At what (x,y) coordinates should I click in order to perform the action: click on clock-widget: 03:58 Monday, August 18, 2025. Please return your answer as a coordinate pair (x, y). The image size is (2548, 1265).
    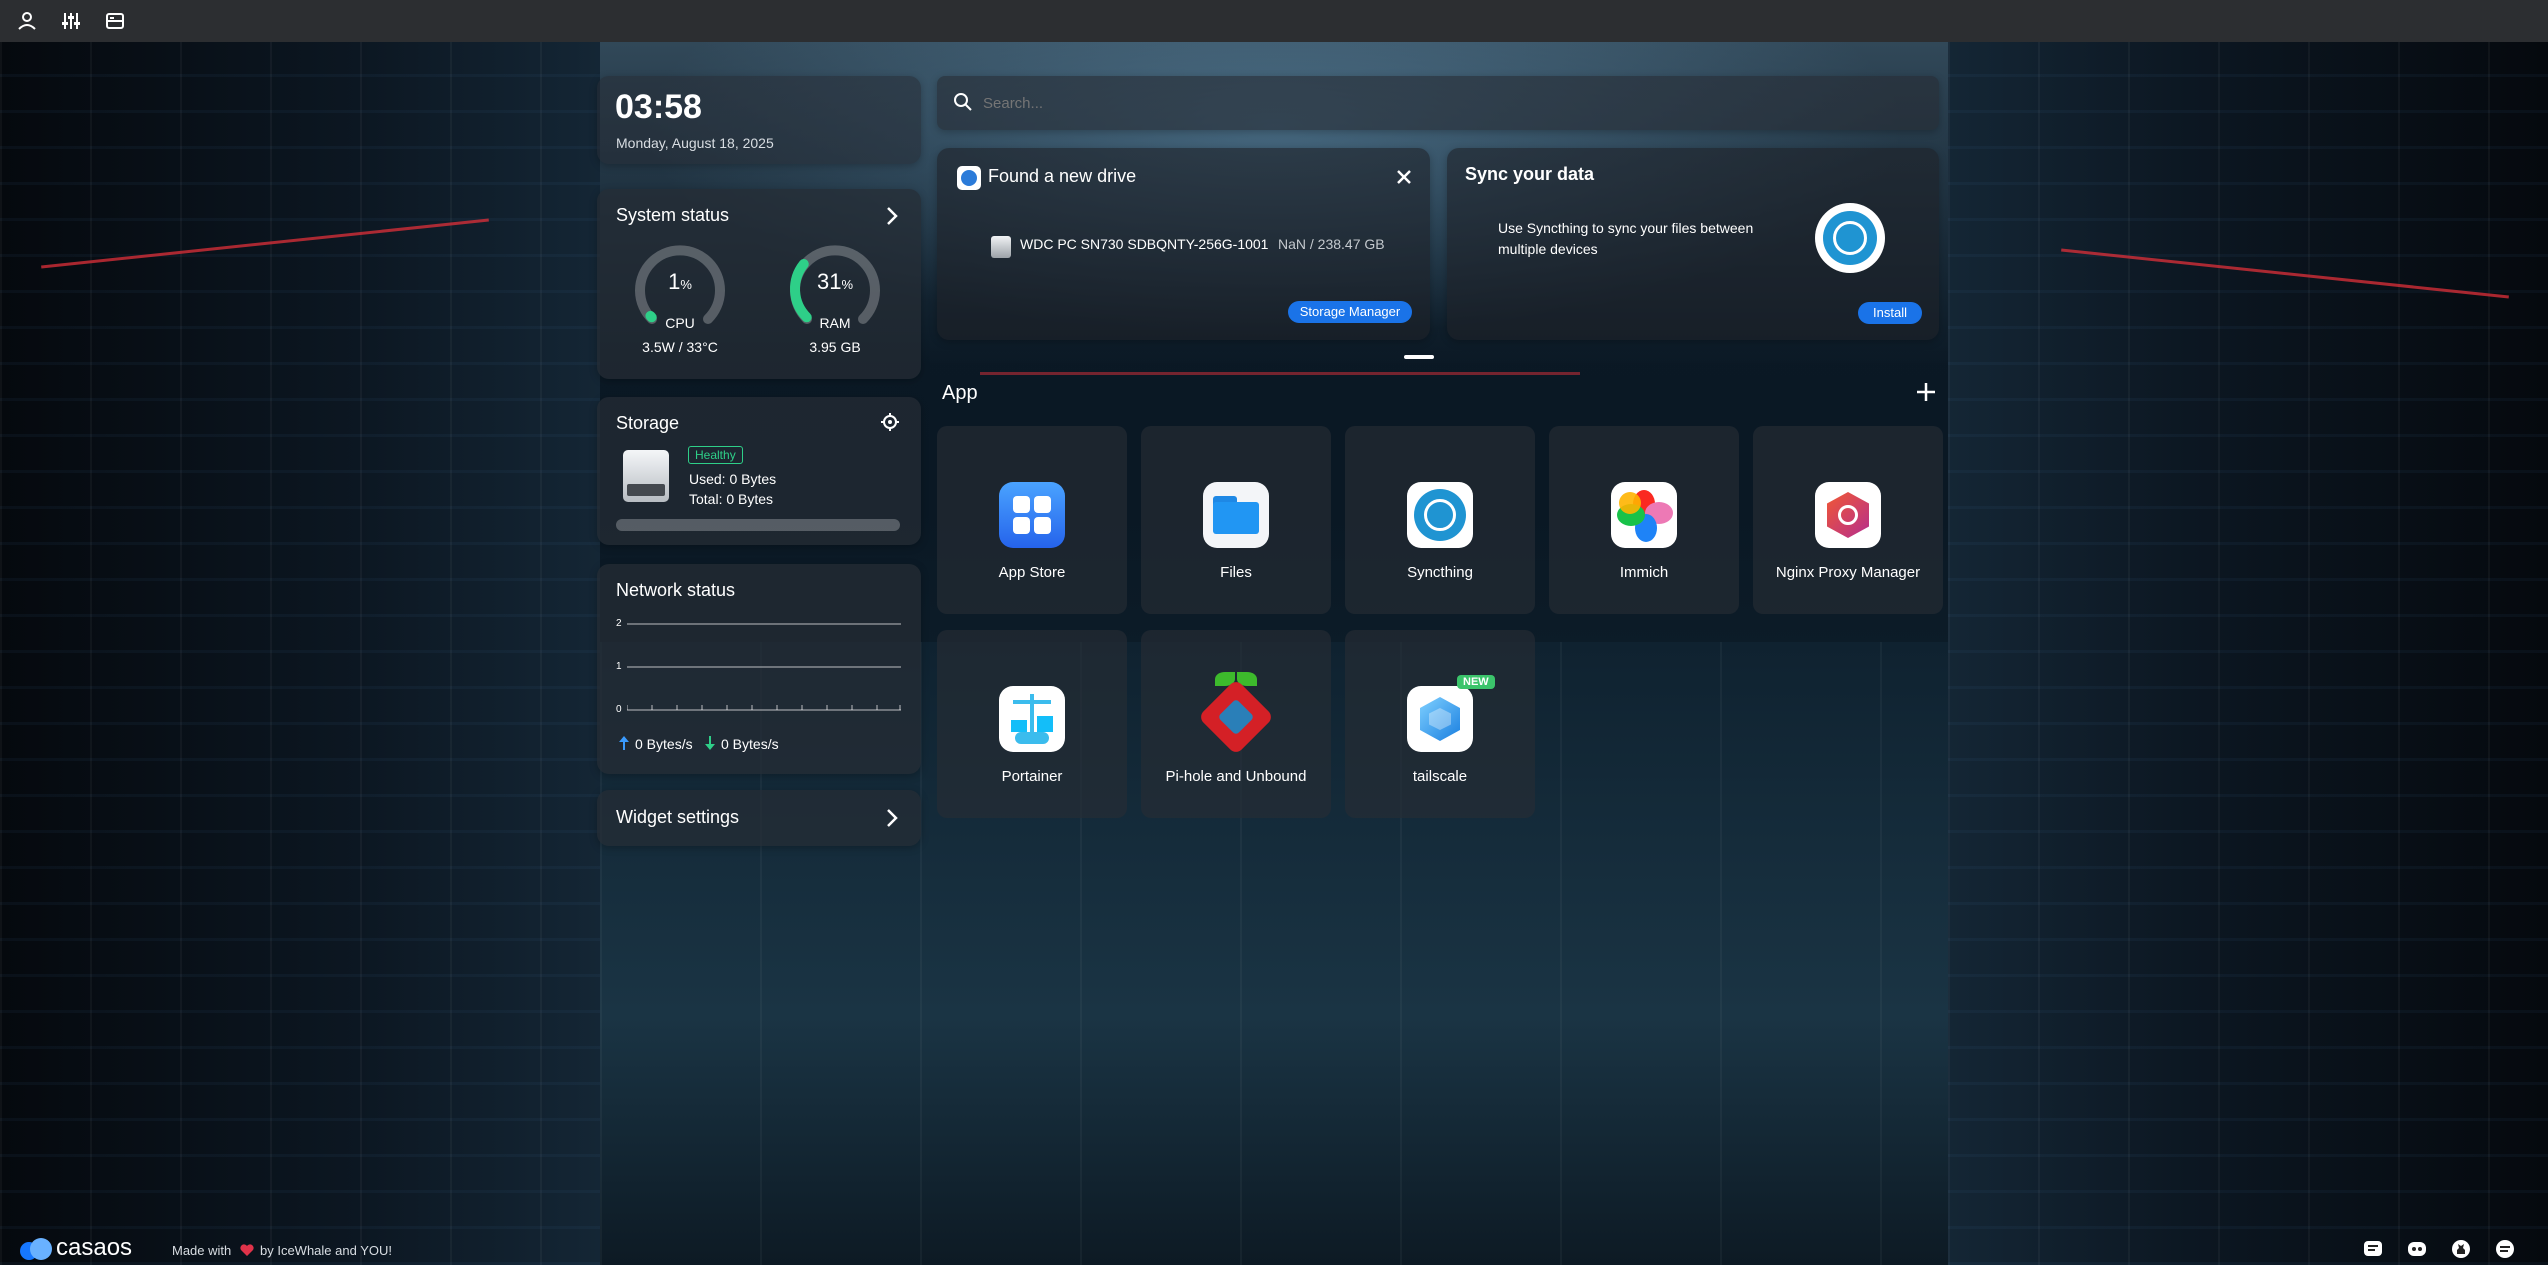
    Looking at the image, I should click on (759, 120).